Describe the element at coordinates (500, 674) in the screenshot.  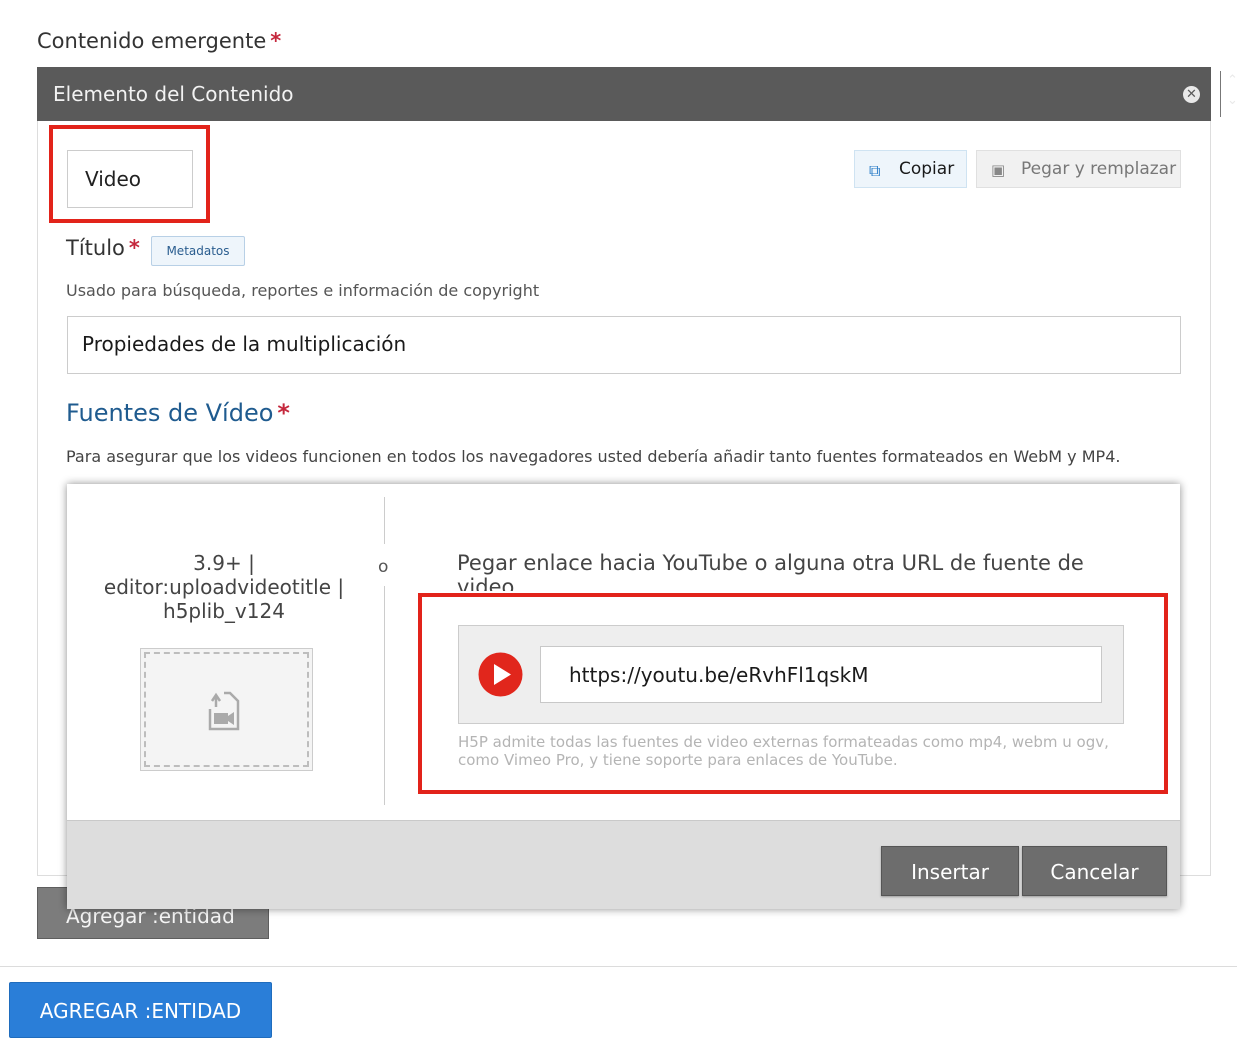
I see `youtube-play-icon` at that location.